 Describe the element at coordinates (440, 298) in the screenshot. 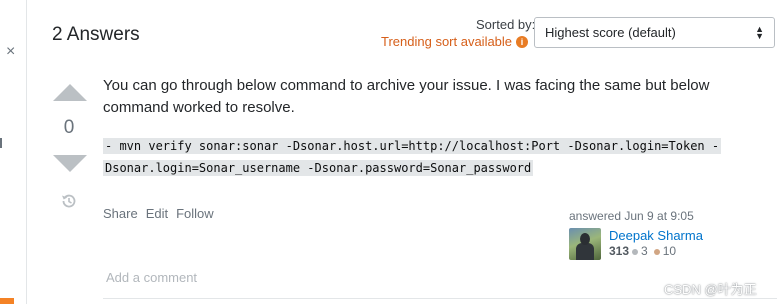

I see `divider` at that location.